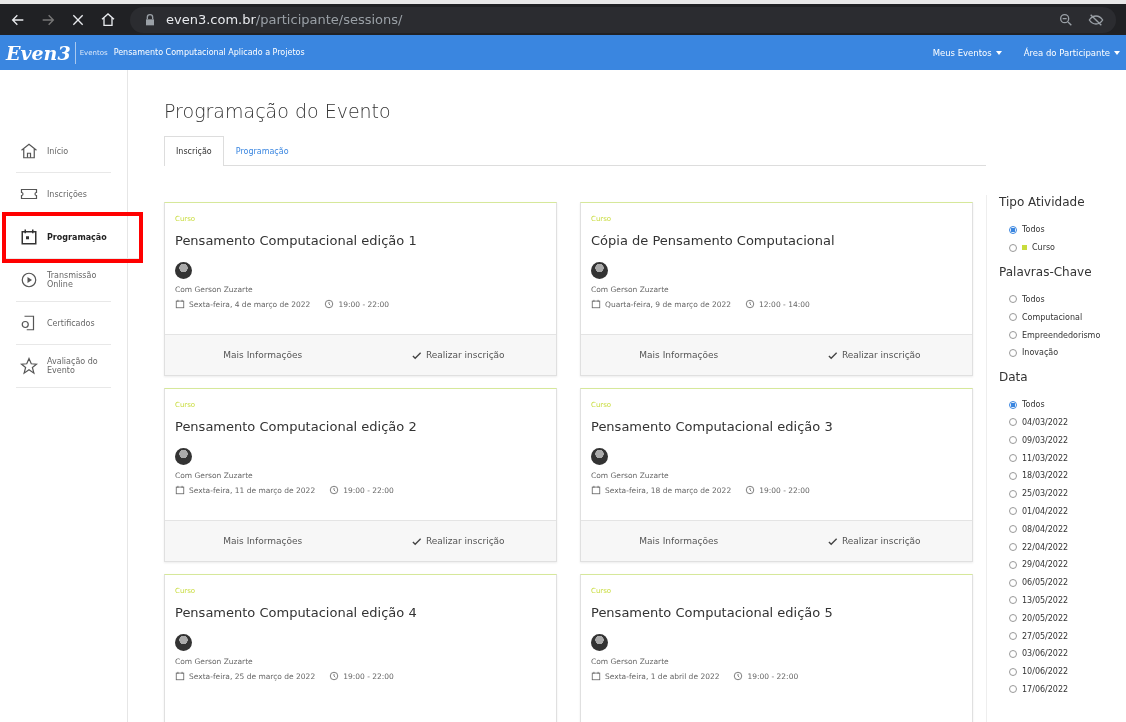  I want to click on filter-option: 18/03/2022, so click(1037, 475).